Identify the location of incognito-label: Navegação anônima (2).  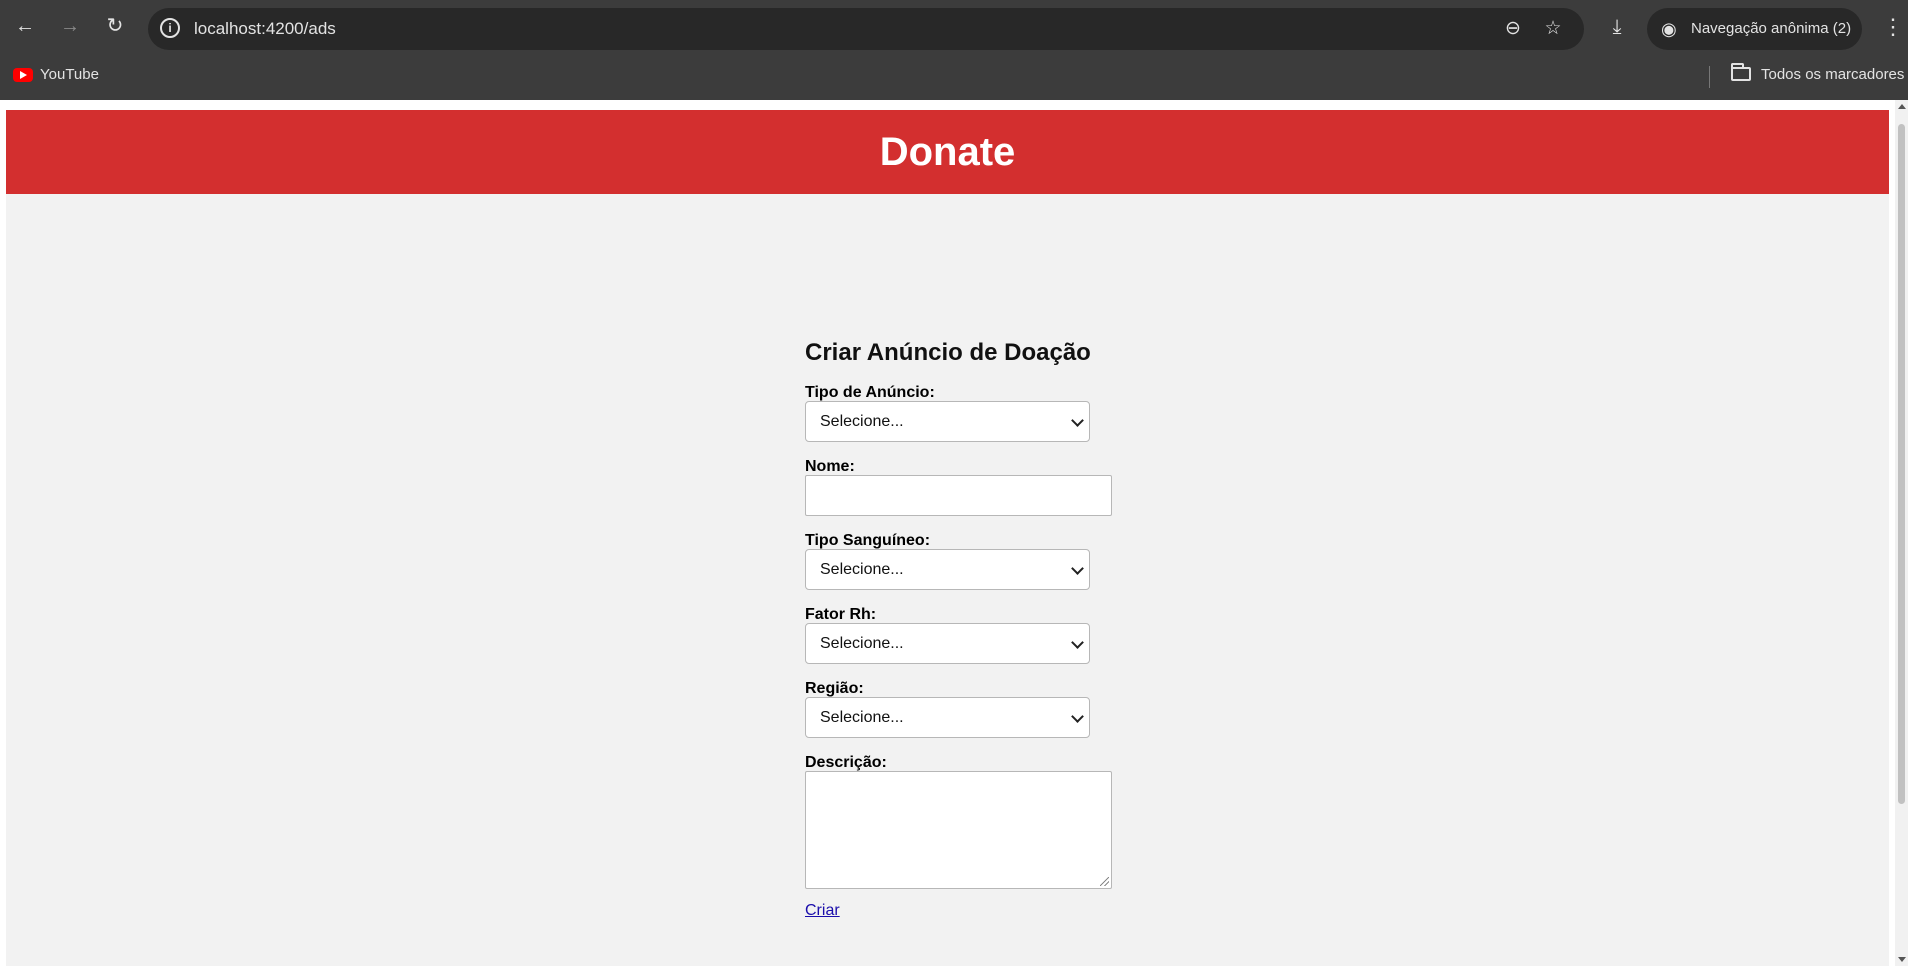
(1771, 28).